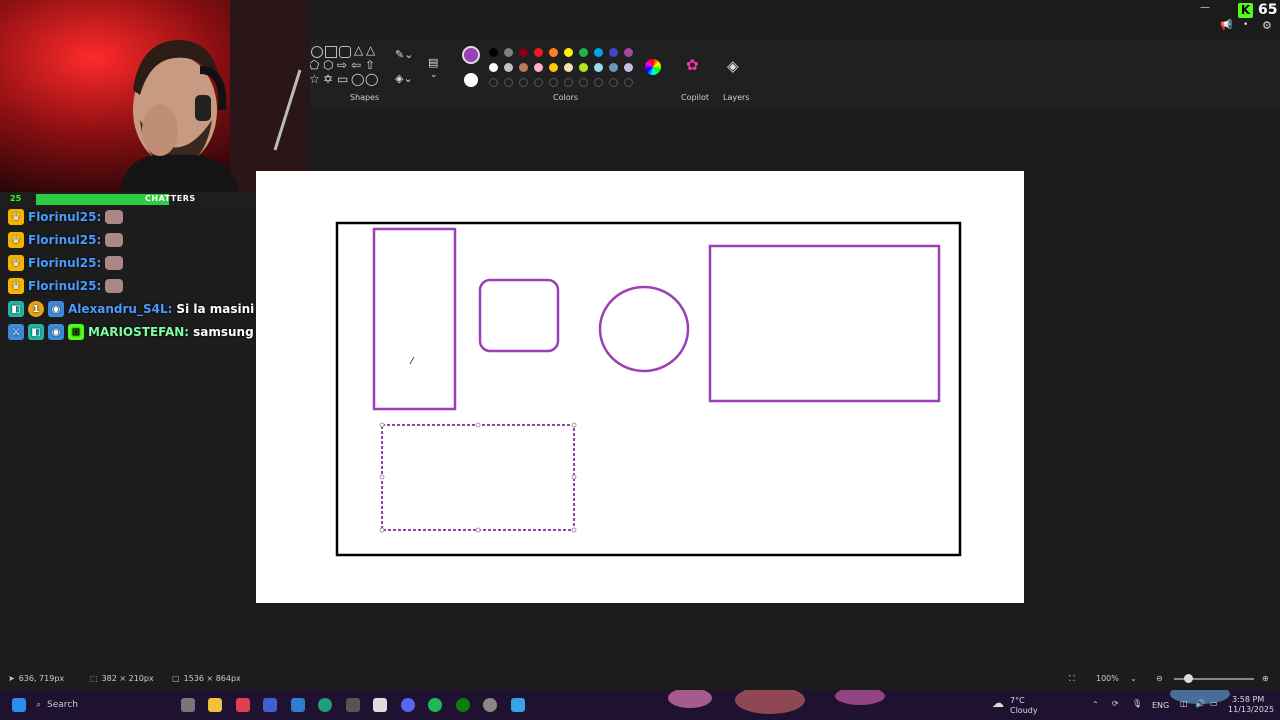 The height and width of the screenshot is (720, 1280). What do you see at coordinates (1200, 703) in the screenshot?
I see `volume-icon: 🔊` at bounding box center [1200, 703].